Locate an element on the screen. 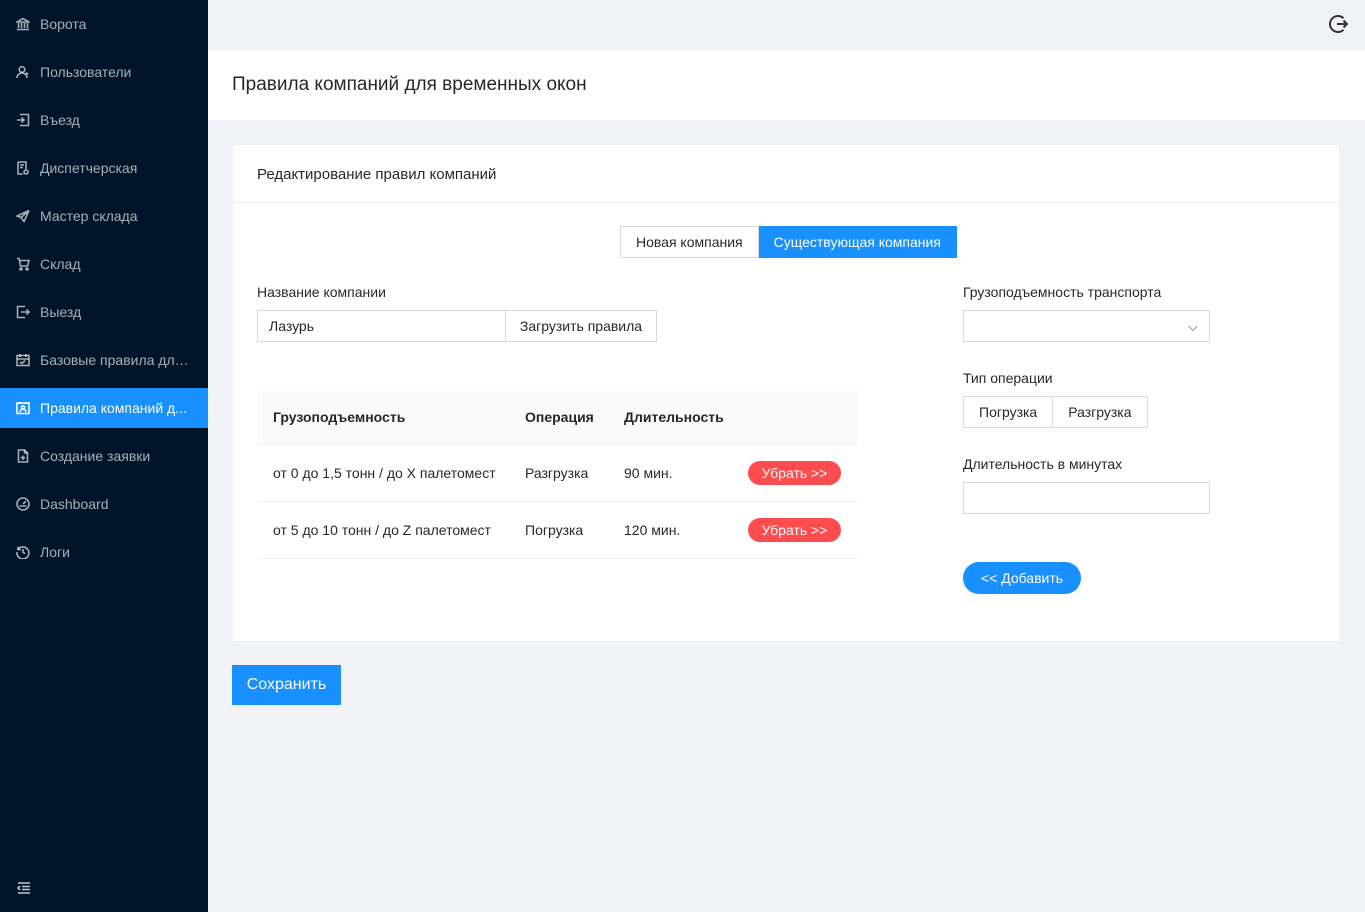 Image resolution: width=1365 pixels, height=912 pixels. menu-fold-icon is located at coordinates (24, 888).